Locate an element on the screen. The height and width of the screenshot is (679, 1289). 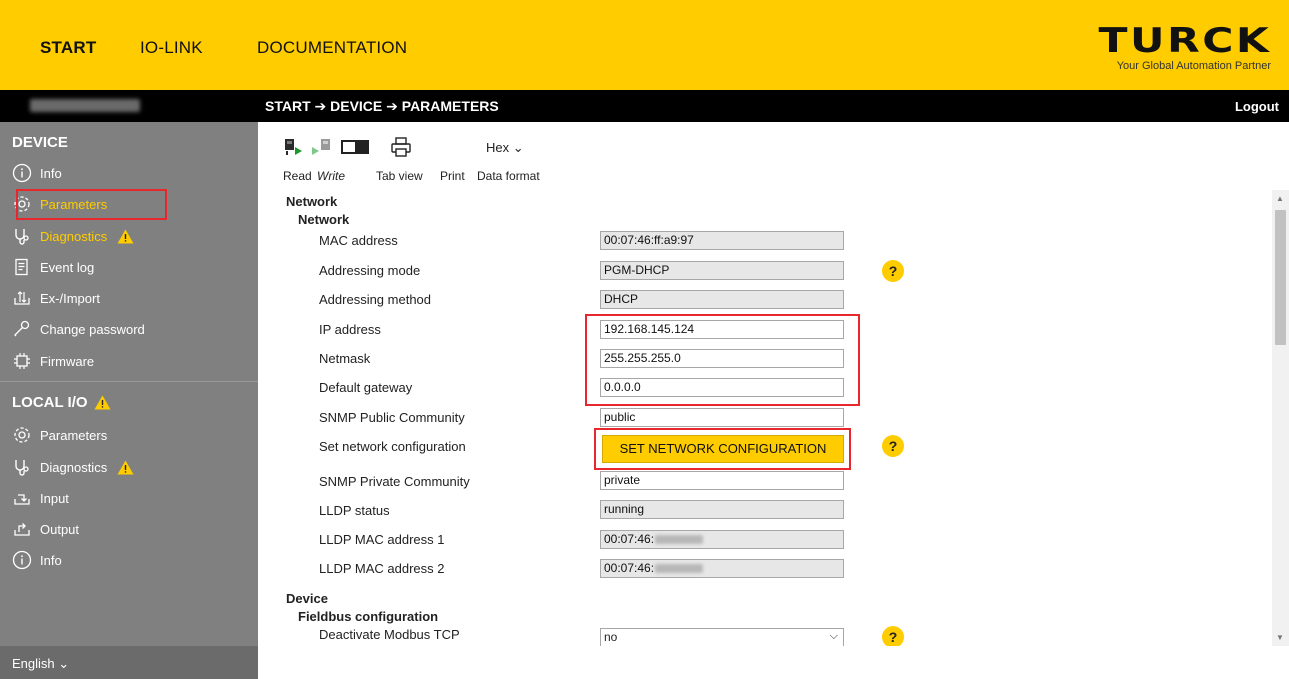
lldp-mac-1-value: 00:07:46: is located at coordinates (629, 539).